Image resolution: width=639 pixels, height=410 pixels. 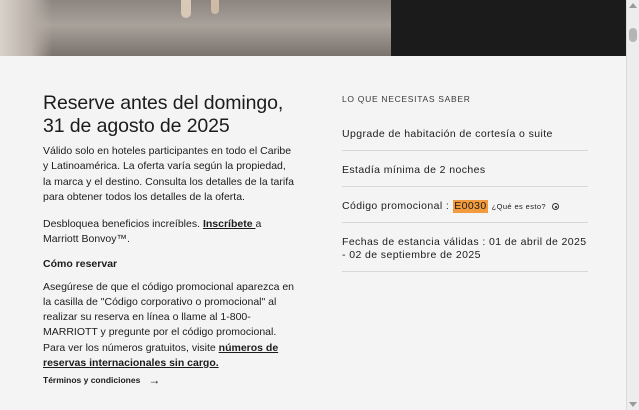 I want to click on curtain-decor, so click(x=26, y=28).